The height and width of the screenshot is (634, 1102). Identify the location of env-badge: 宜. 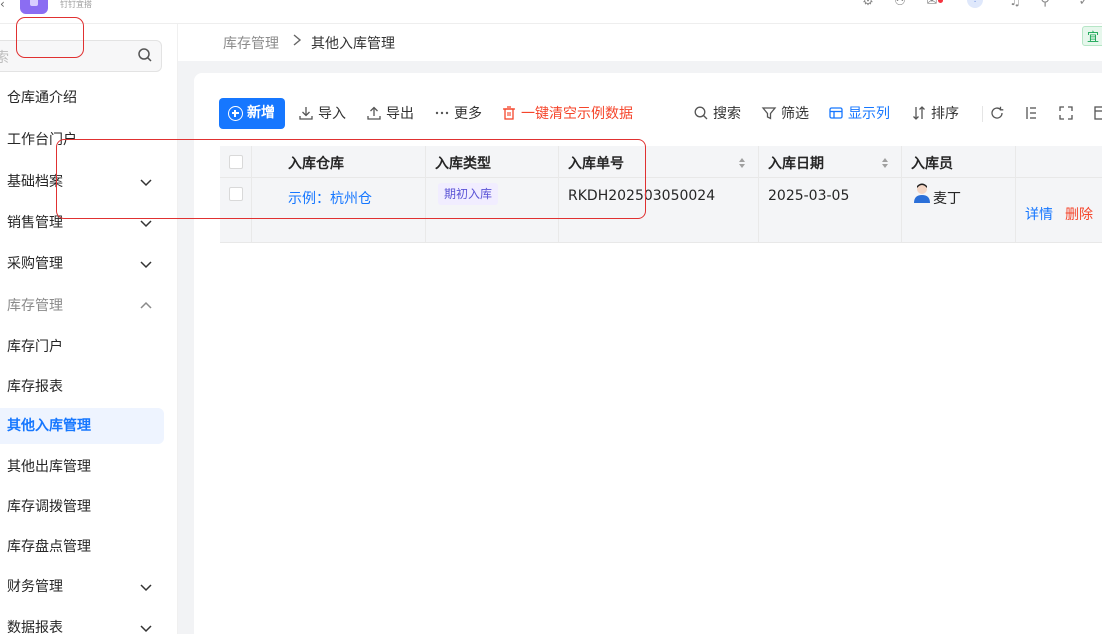
(1092, 36).